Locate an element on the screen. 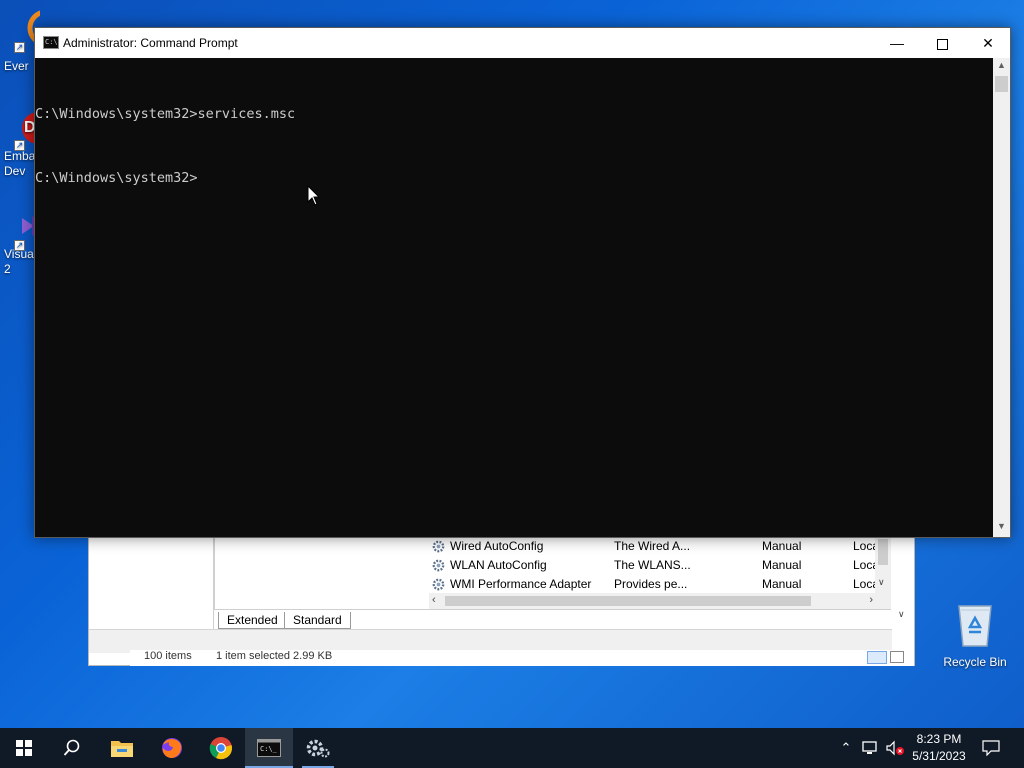 Image resolution: width=1024 pixels, height=768 pixels. chevron-up-icon: ⌃ is located at coordinates (846, 747).